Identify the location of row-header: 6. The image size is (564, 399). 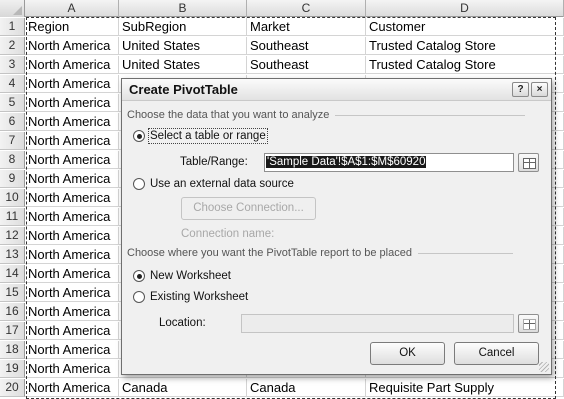
(12, 122).